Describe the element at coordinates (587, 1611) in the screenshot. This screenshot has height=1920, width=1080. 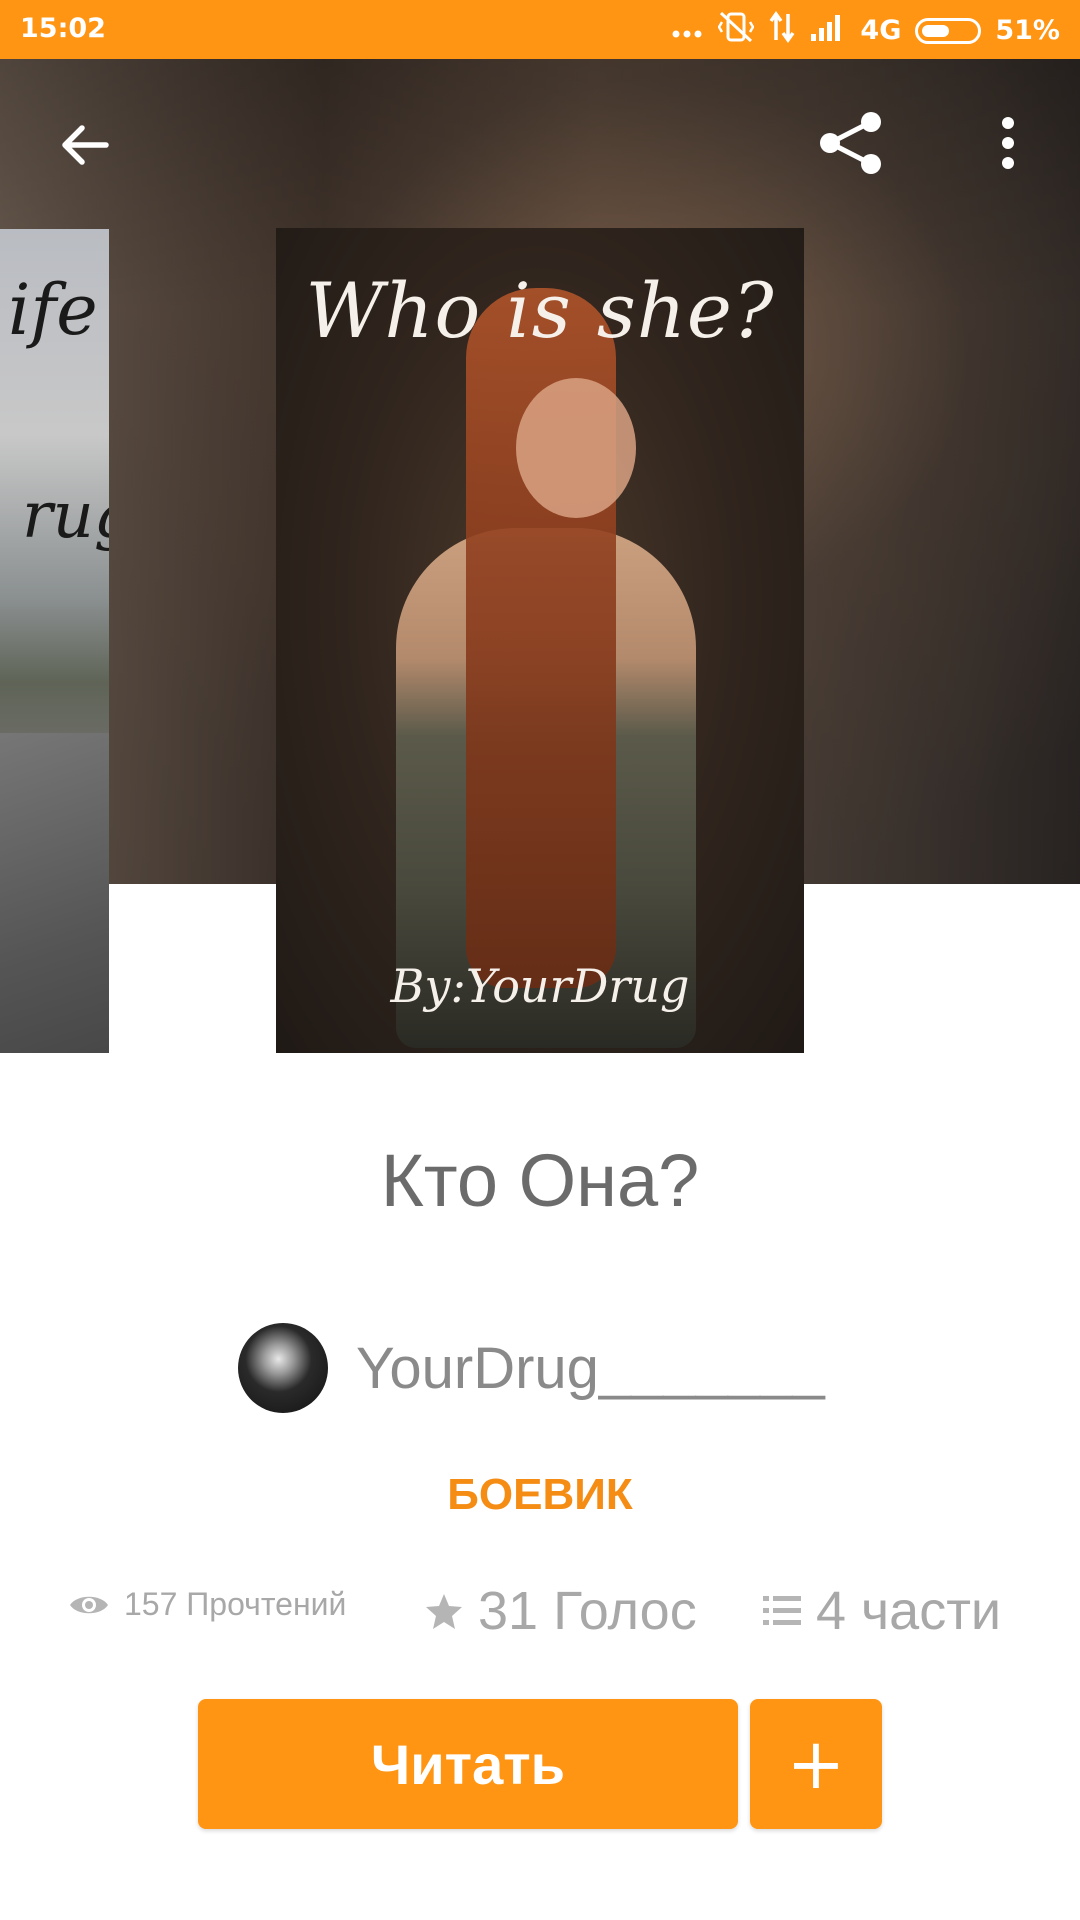
I see `votes-count: 31 Голос` at that location.